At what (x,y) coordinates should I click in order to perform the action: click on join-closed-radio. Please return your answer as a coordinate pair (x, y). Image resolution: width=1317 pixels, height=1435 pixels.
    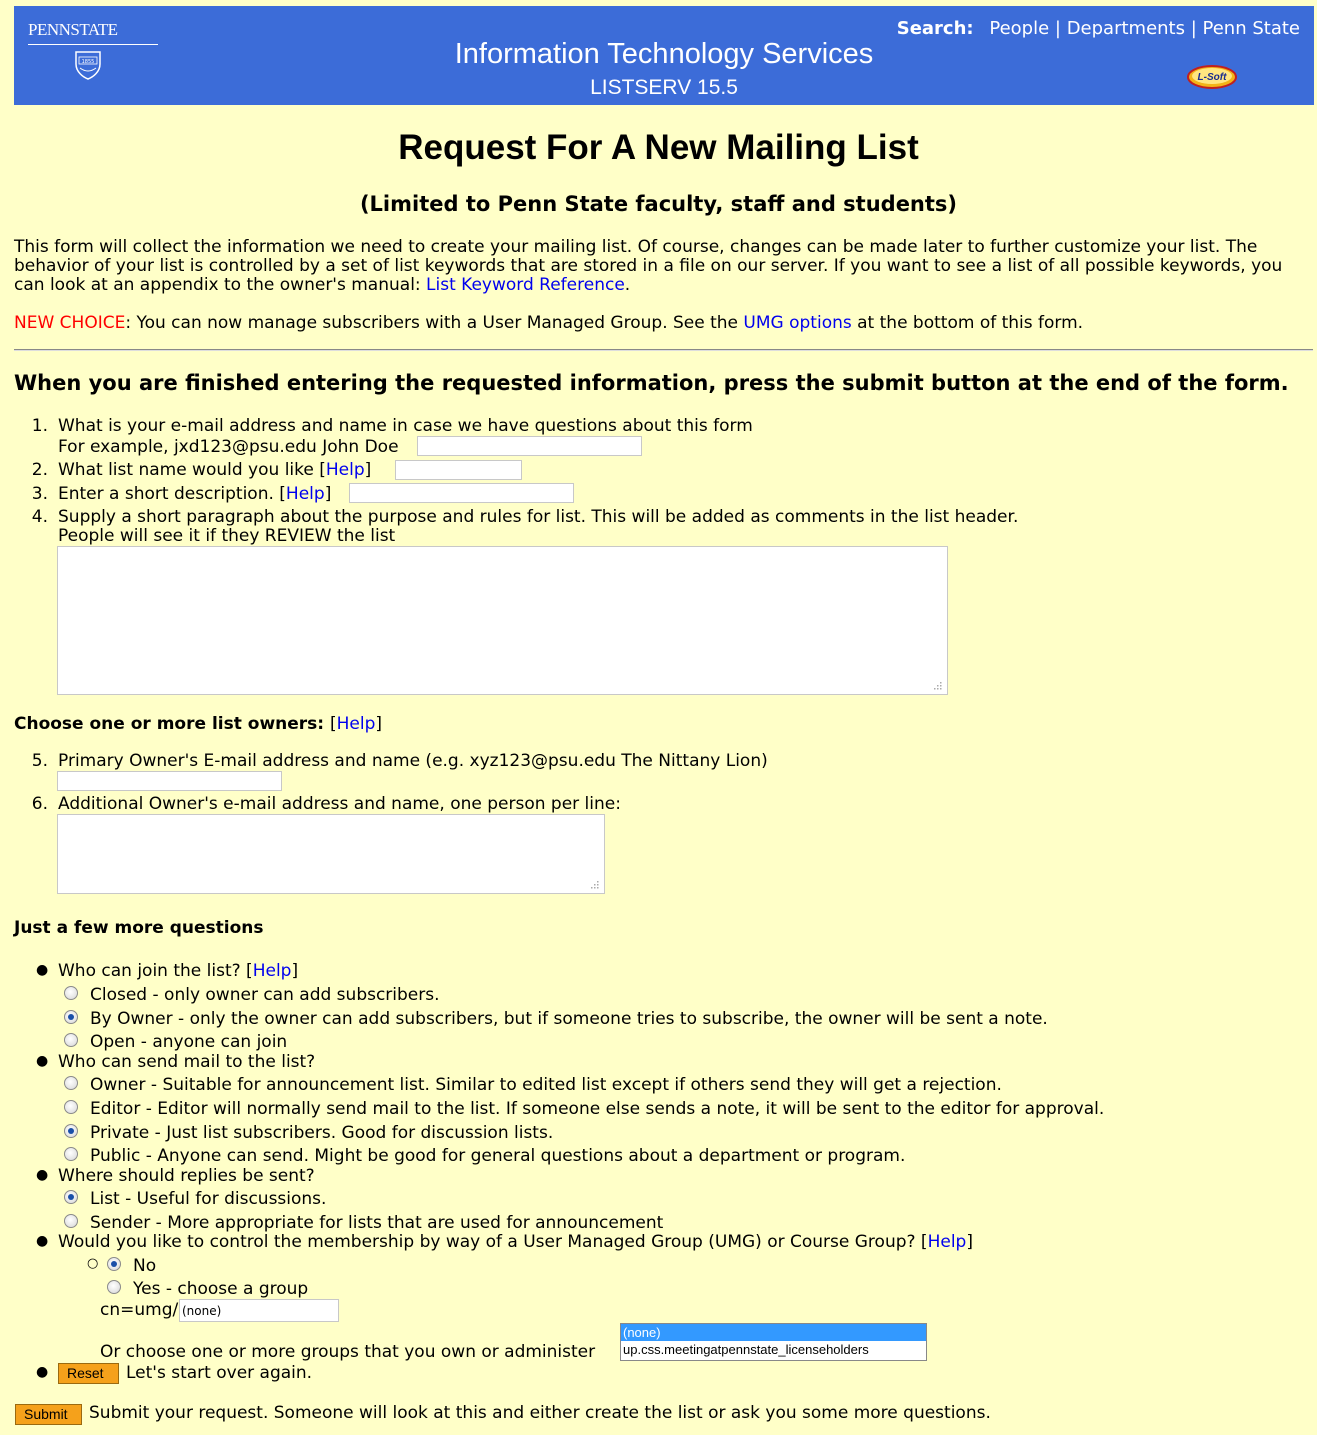
    Looking at the image, I should click on (71, 993).